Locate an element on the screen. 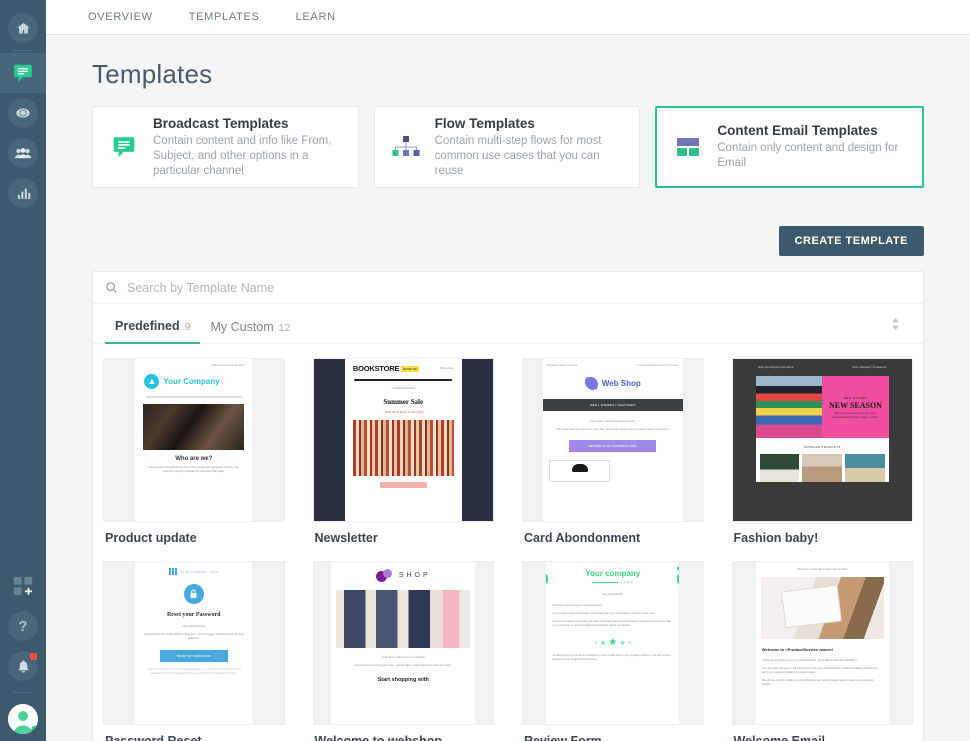 Image resolution: width=970 pixels, height=741 pixels. page-title: Templates is located at coordinates (152, 74).